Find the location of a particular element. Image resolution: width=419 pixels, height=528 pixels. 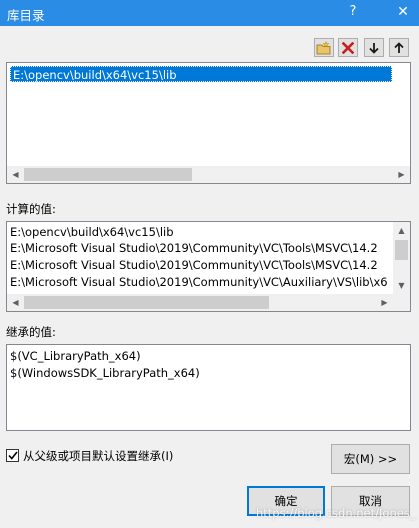

inherit-checkbox is located at coordinates (12, 455).